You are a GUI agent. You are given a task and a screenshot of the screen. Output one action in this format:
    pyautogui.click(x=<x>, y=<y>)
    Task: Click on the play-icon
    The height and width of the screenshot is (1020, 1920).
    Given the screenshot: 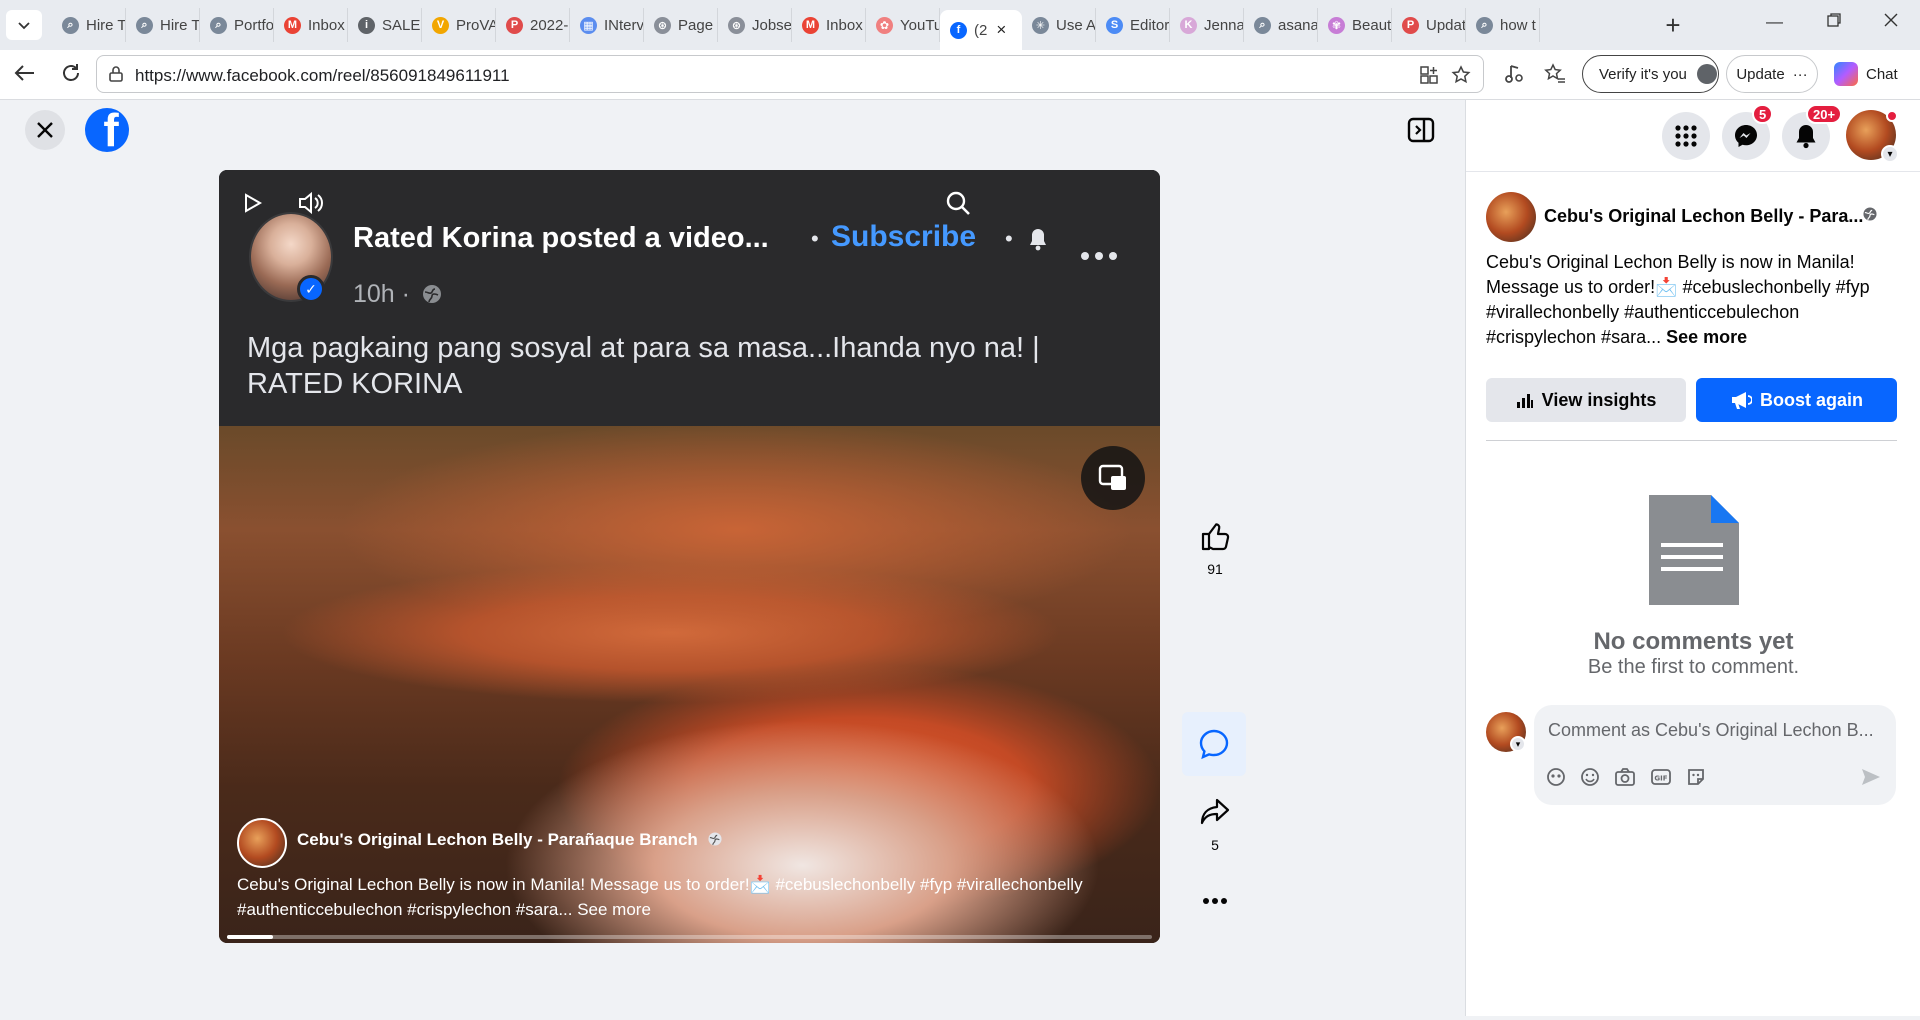 What is the action you would take?
    pyautogui.click(x=252, y=203)
    